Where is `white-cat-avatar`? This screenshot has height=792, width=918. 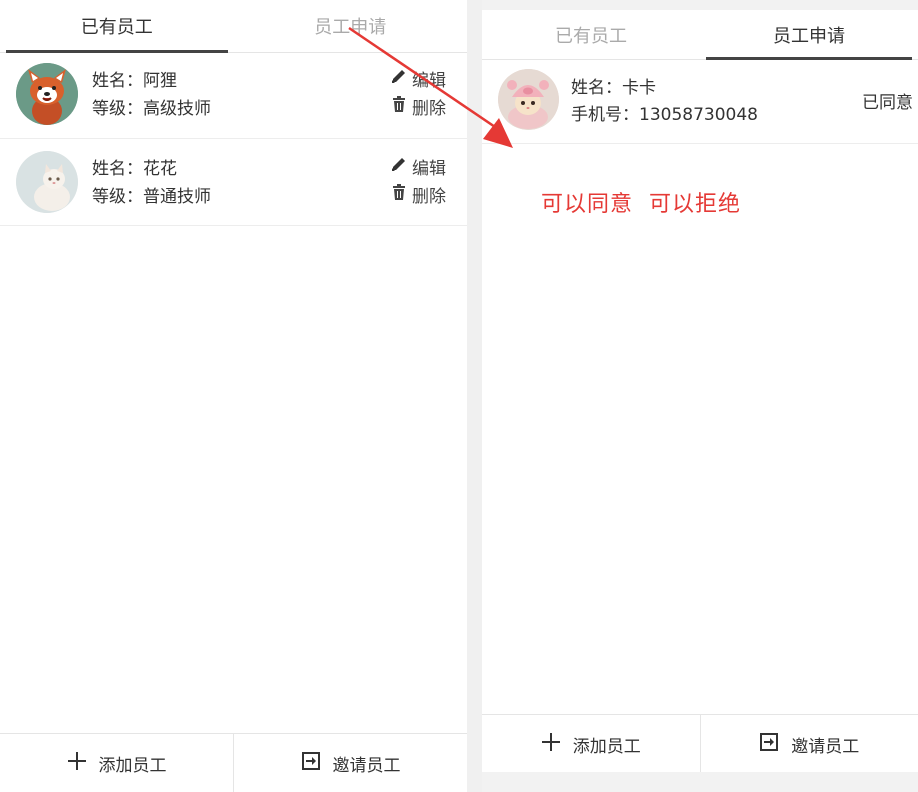 white-cat-avatar is located at coordinates (47, 182).